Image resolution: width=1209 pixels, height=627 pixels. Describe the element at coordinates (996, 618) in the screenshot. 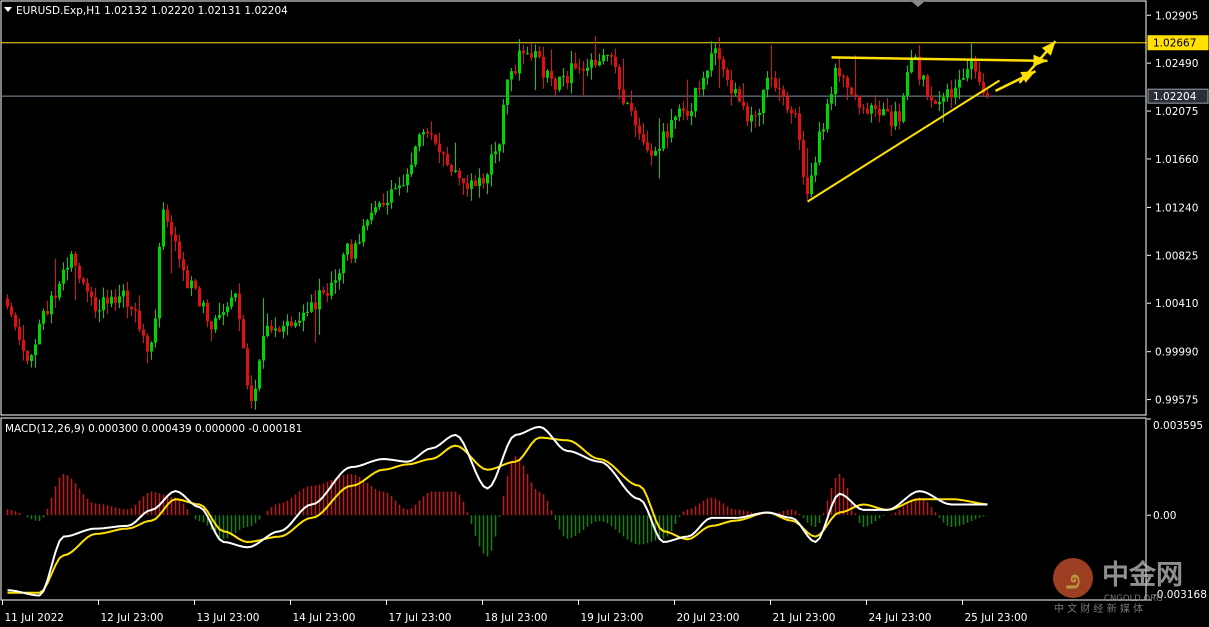

I see `time-tick-label: 25 Jul 23:00` at that location.